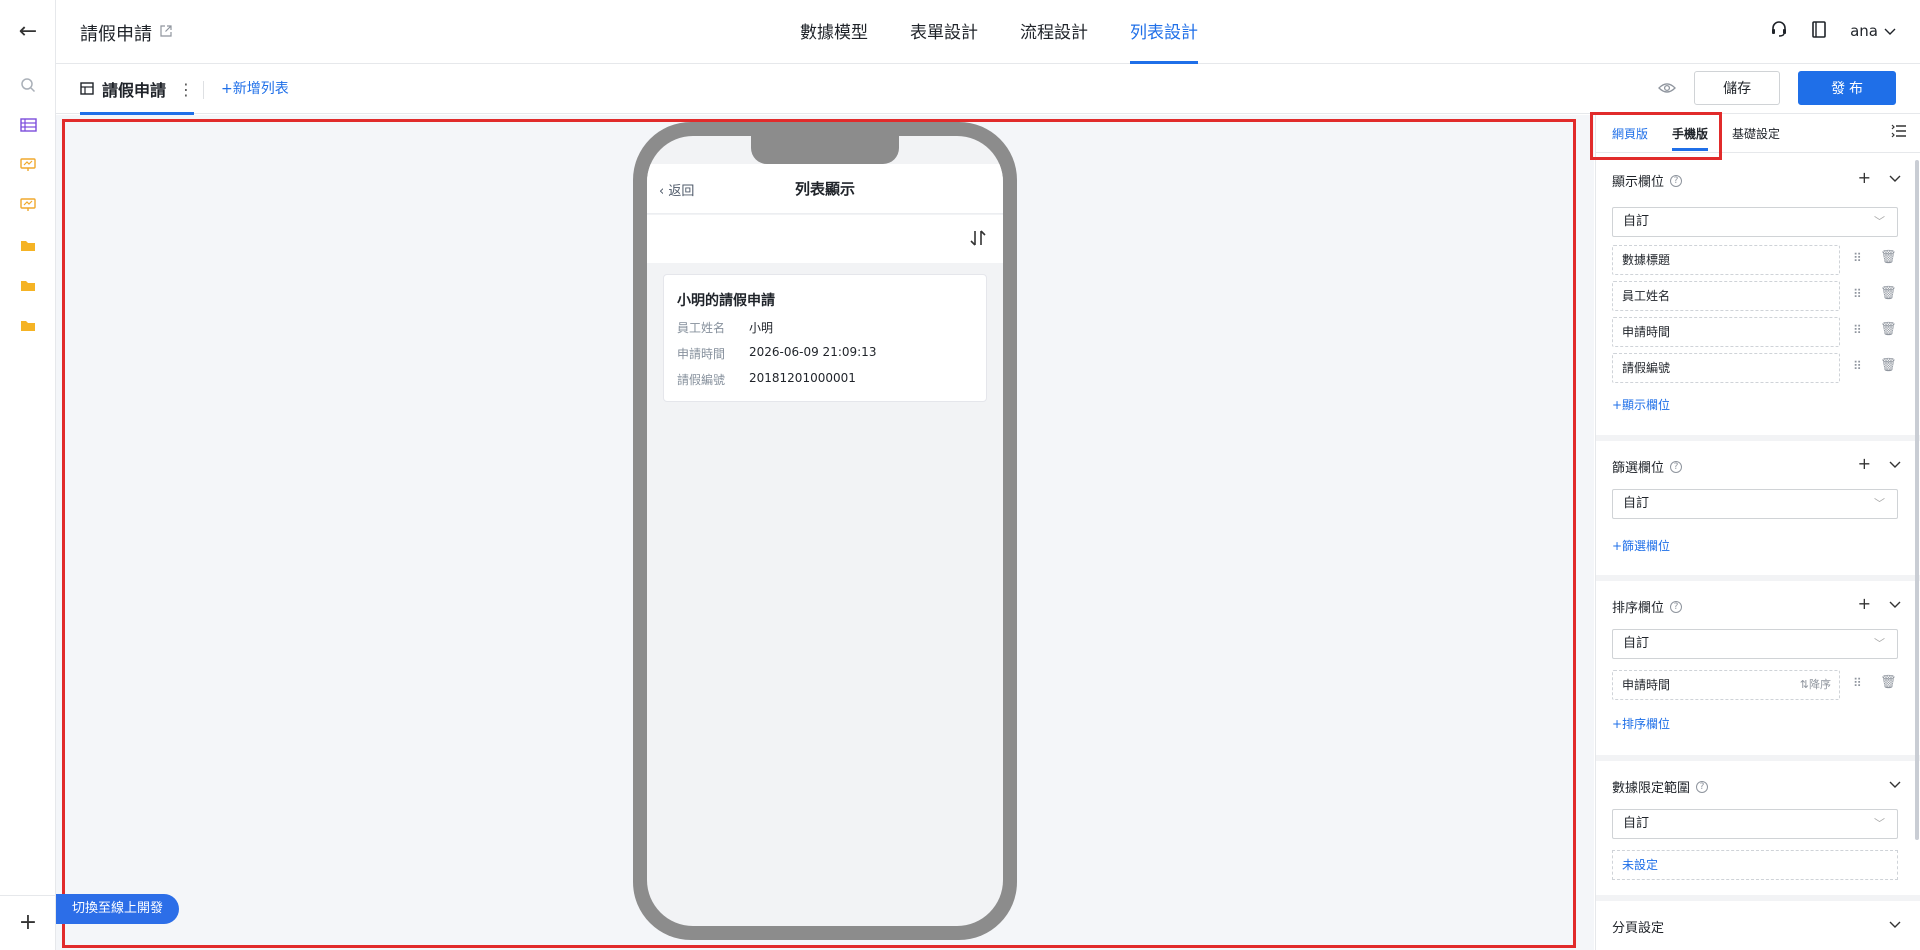  I want to click on card-row-value: 2026-06-09 21:09:13, so click(813, 352).